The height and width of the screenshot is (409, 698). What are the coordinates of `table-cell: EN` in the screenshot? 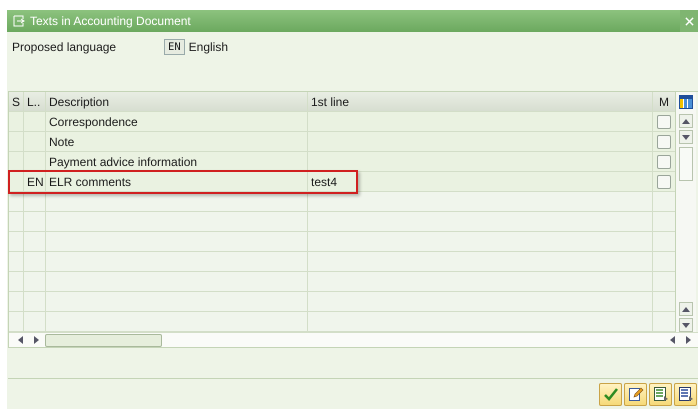 It's located at (35, 181).